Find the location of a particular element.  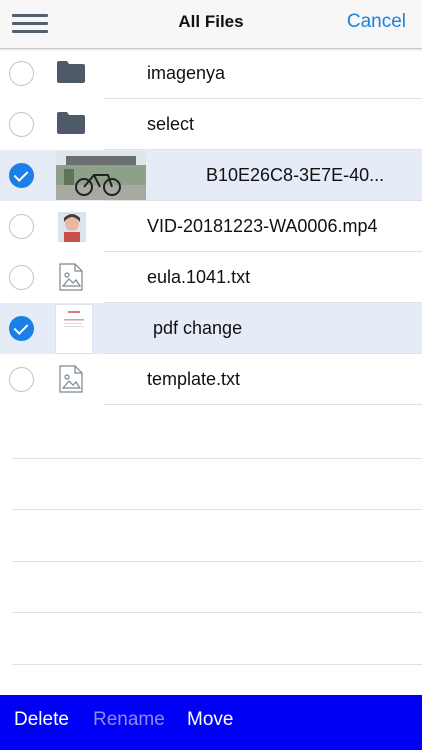

file-name: template.txt is located at coordinates (194, 379).